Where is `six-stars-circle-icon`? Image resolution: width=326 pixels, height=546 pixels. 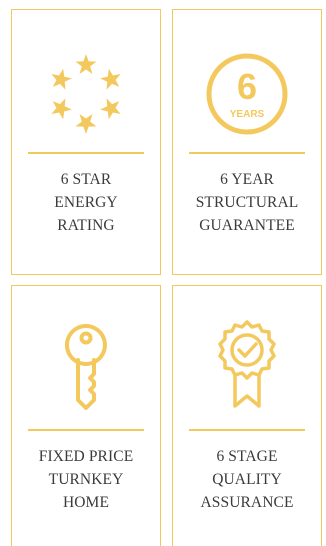 six-stars-circle-icon is located at coordinates (86, 94).